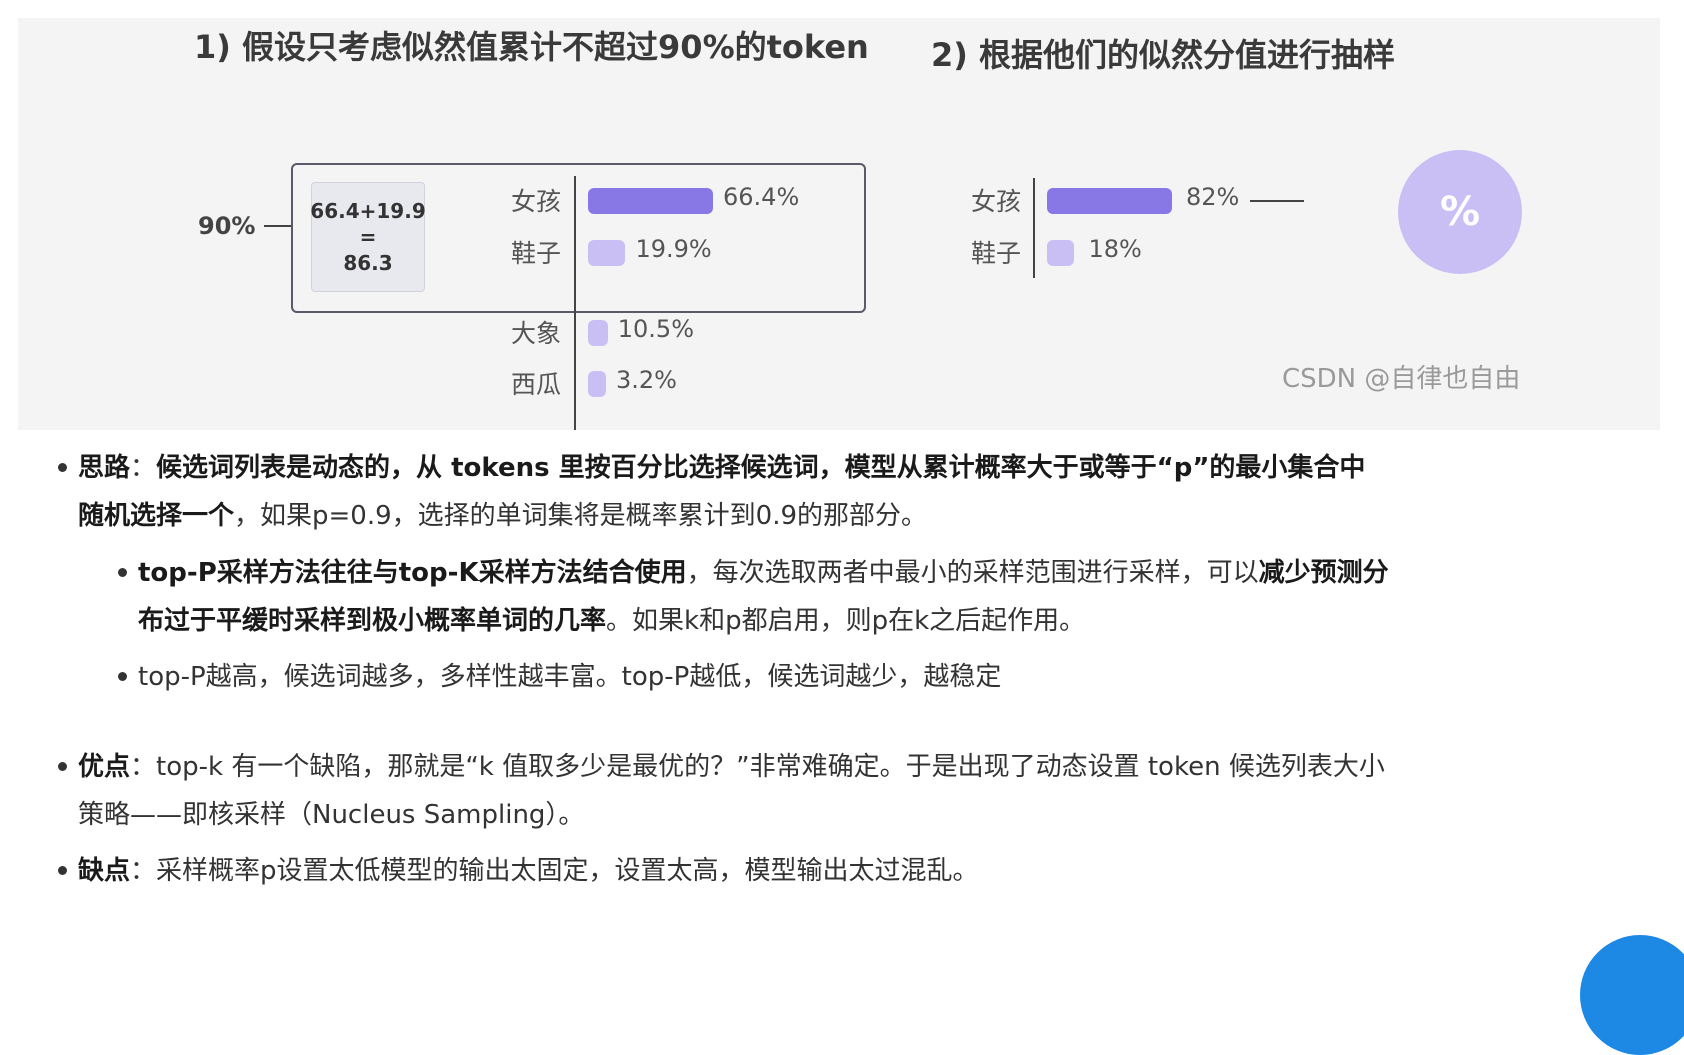 The width and height of the screenshot is (1684, 1055). I want to click on percent-label: 3.2%, so click(646, 380).